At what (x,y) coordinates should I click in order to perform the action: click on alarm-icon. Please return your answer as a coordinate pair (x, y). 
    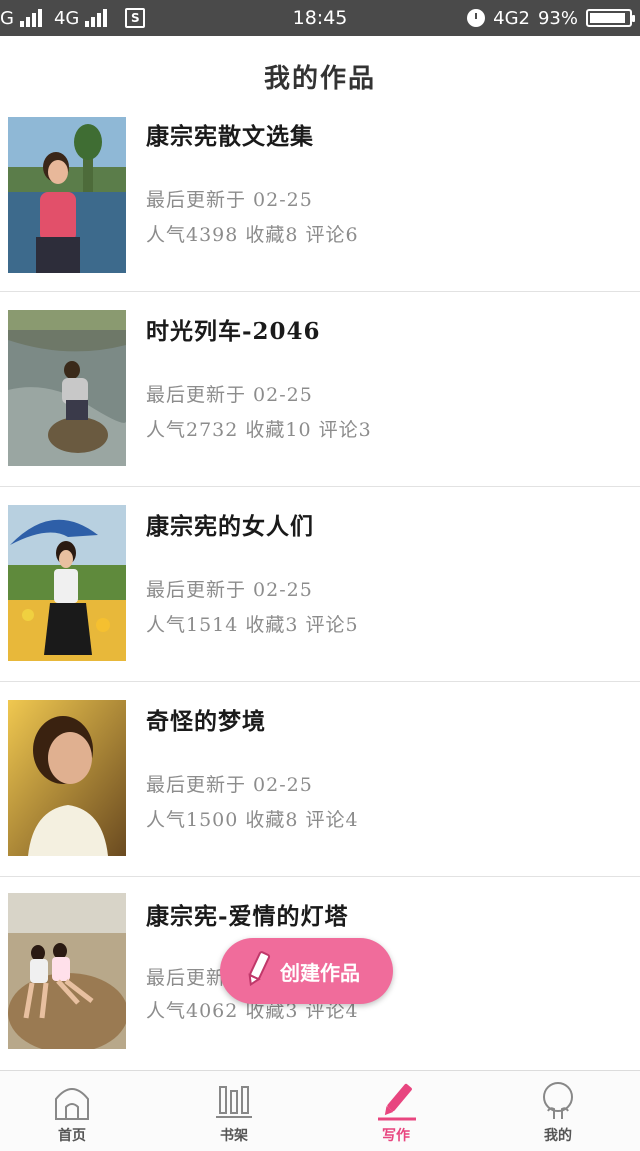
    Looking at the image, I should click on (476, 18).